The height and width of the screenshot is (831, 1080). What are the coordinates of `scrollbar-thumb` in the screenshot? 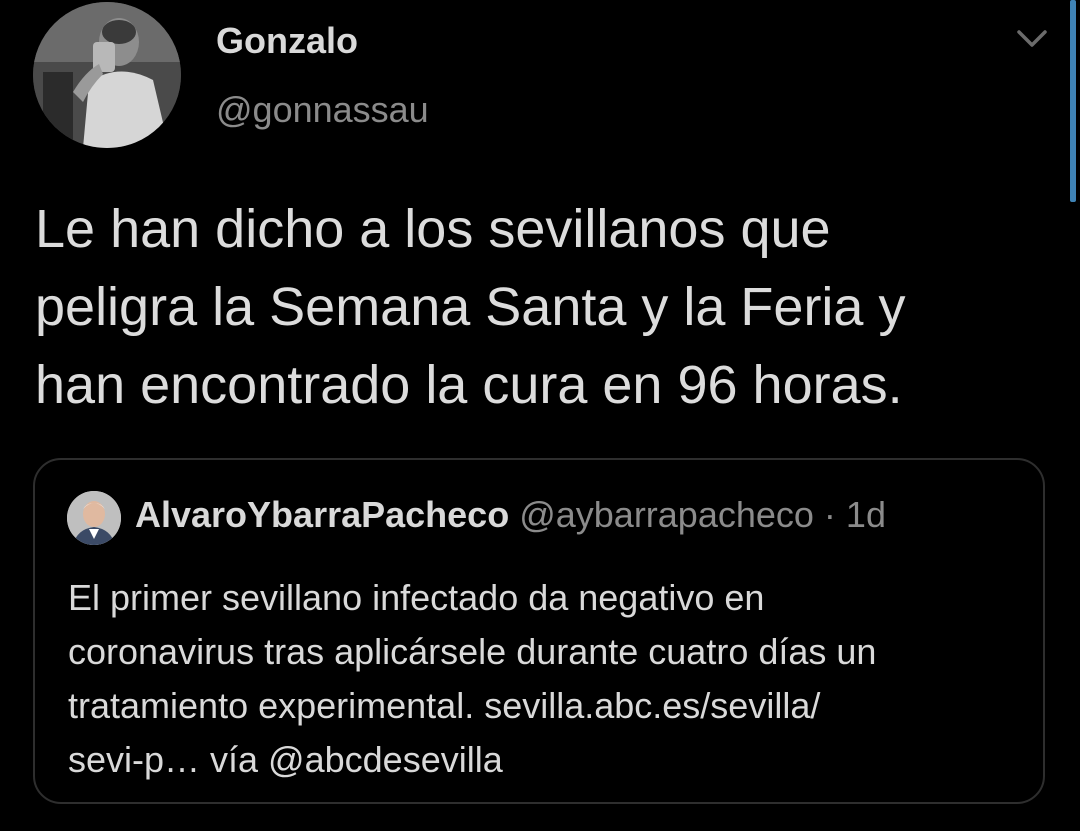 It's located at (1073, 101).